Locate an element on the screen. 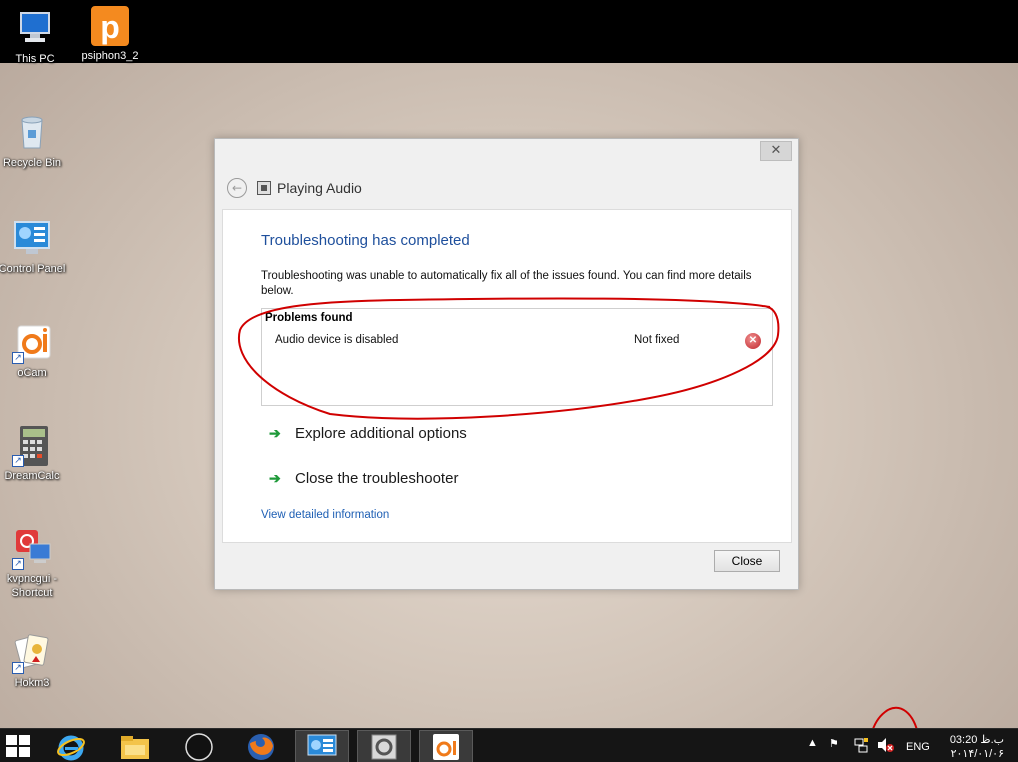 This screenshot has height=762, width=1018. windows-start-button is located at coordinates (19, 747).